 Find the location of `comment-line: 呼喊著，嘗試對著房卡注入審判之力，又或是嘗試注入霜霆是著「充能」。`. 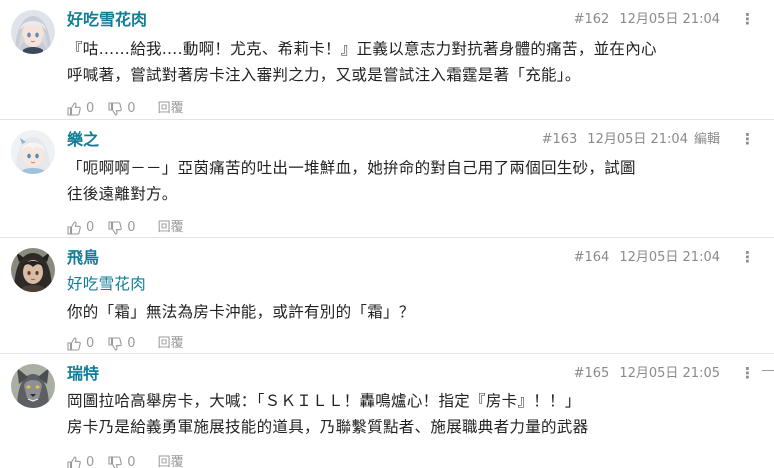

comment-line: 呼喊著，嘗試對著房卡注入審判之力，又或是嘗試注入霜霆是著「充能」。 is located at coordinates (324, 75).